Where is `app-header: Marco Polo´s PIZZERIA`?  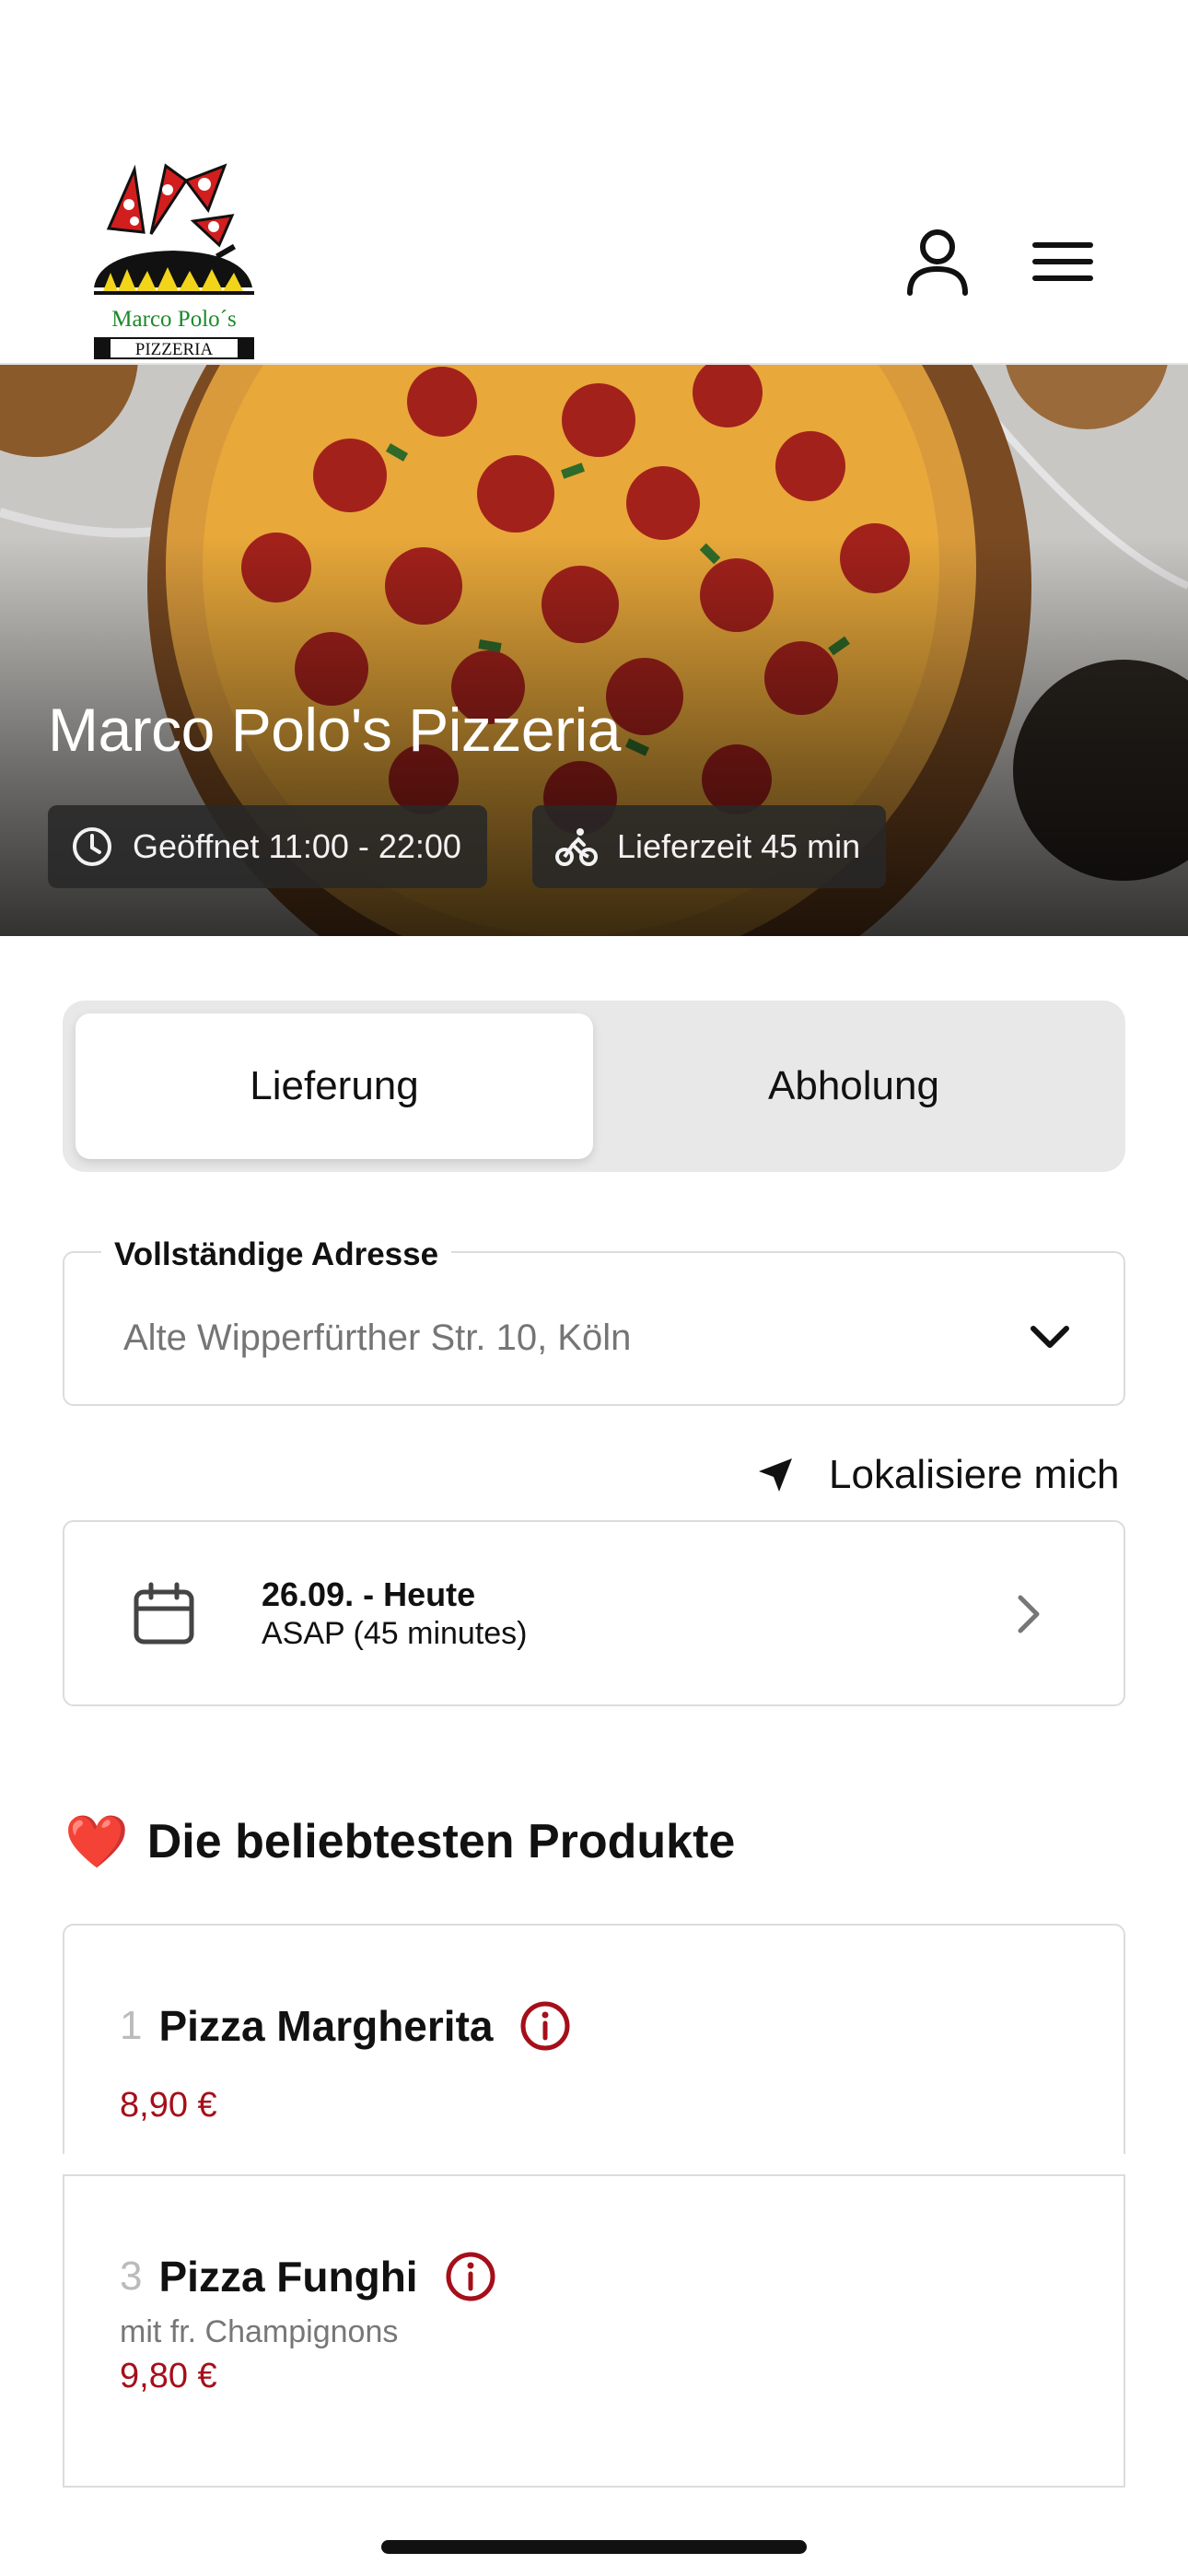
app-header: Marco Polo´s PIZZERIA is located at coordinates (594, 182).